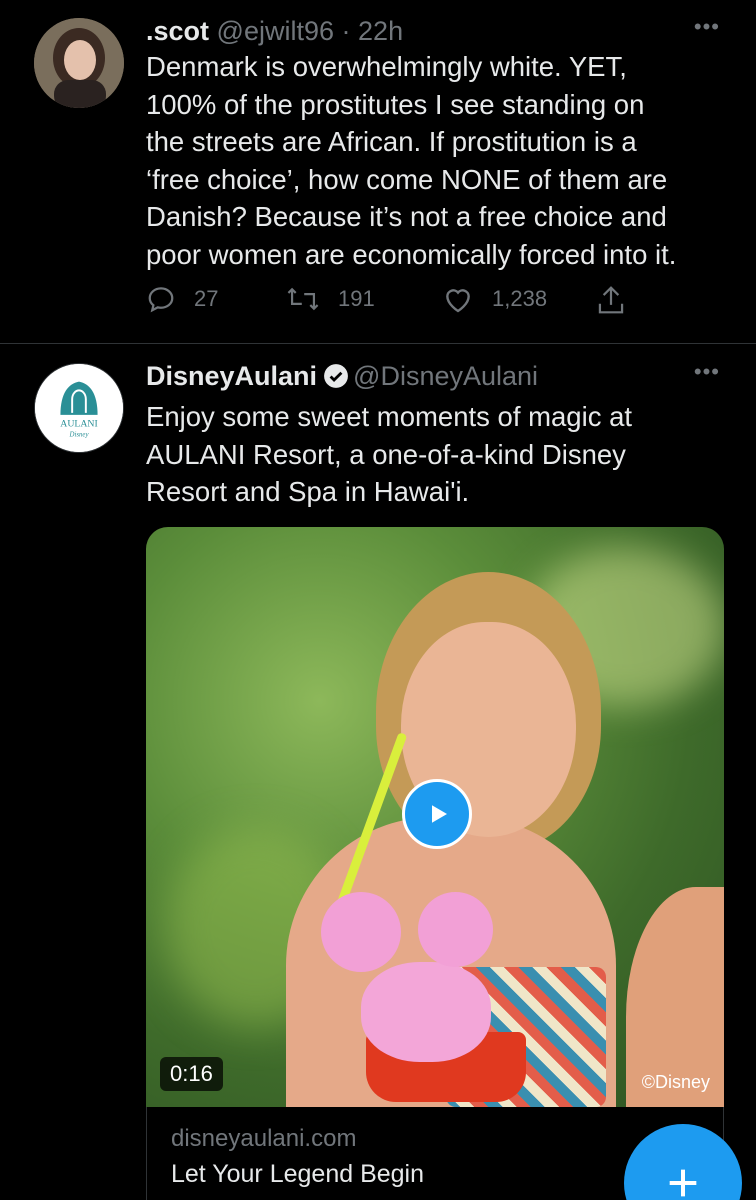 The image size is (756, 1200). I want to click on like-button: 1,238, so click(494, 299).